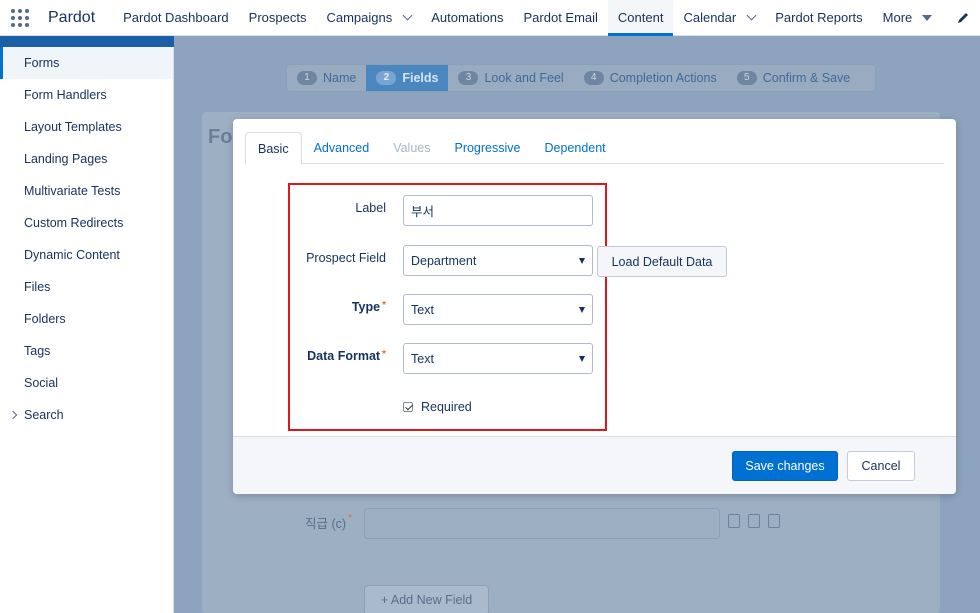  Describe the element at coordinates (346, 258) in the screenshot. I see `prospect-field-label: Prospect Field` at that location.